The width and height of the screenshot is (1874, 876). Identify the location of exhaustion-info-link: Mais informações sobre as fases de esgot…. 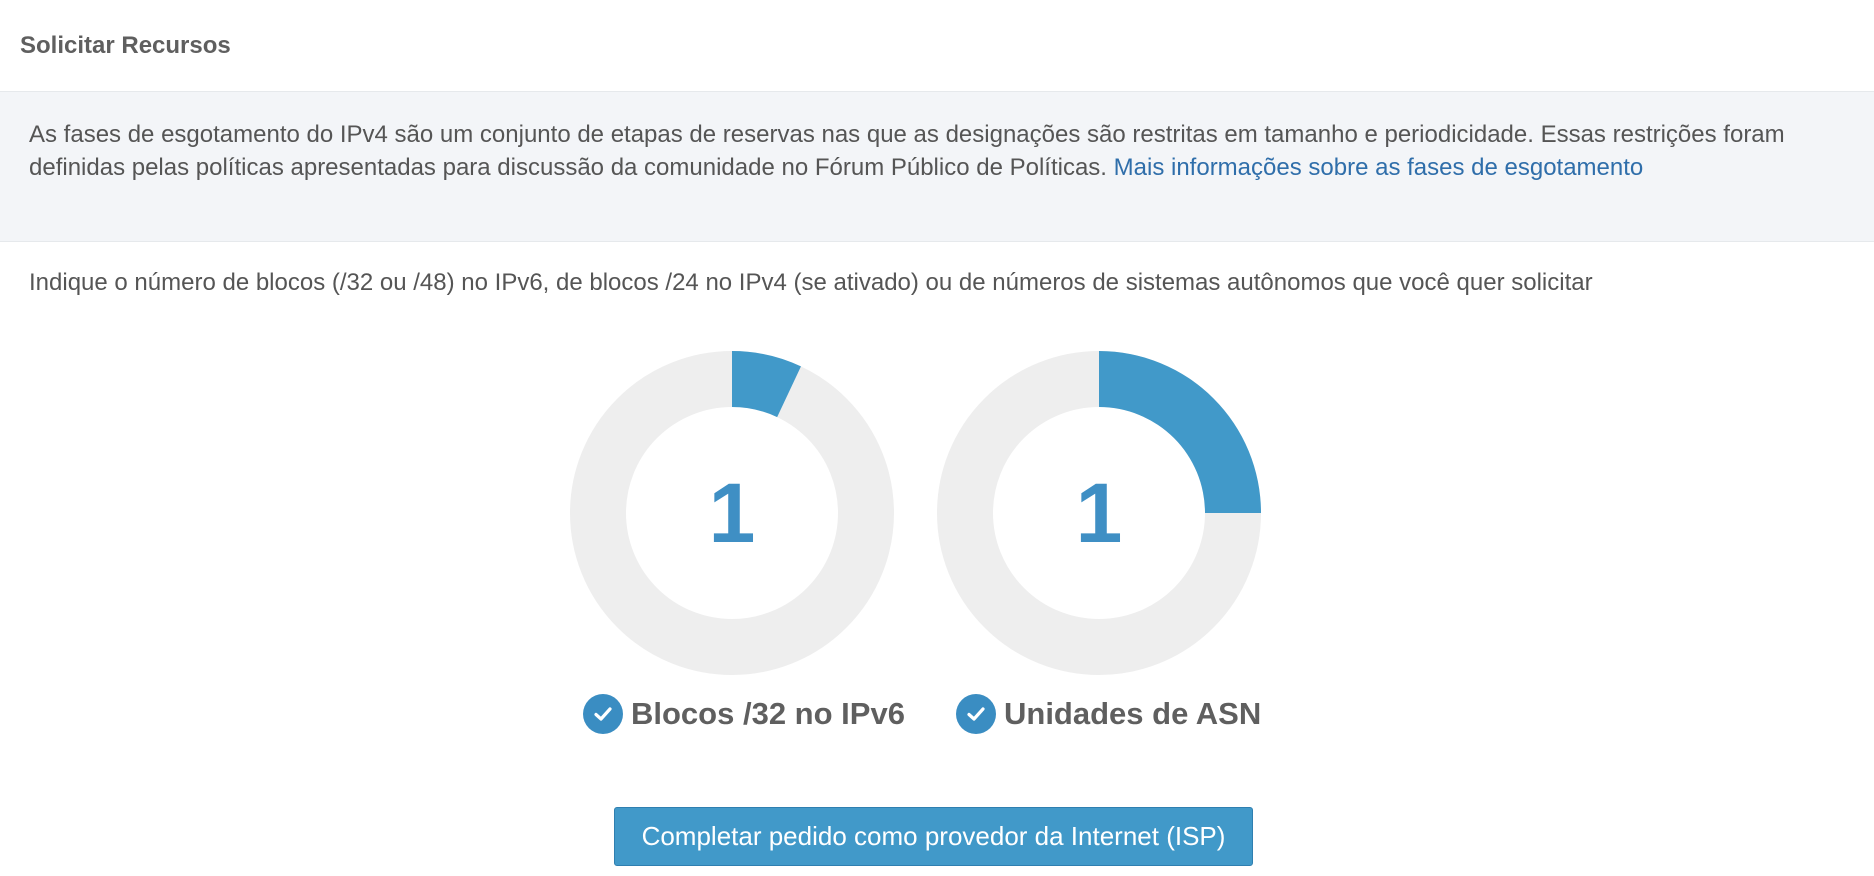
(1379, 167).